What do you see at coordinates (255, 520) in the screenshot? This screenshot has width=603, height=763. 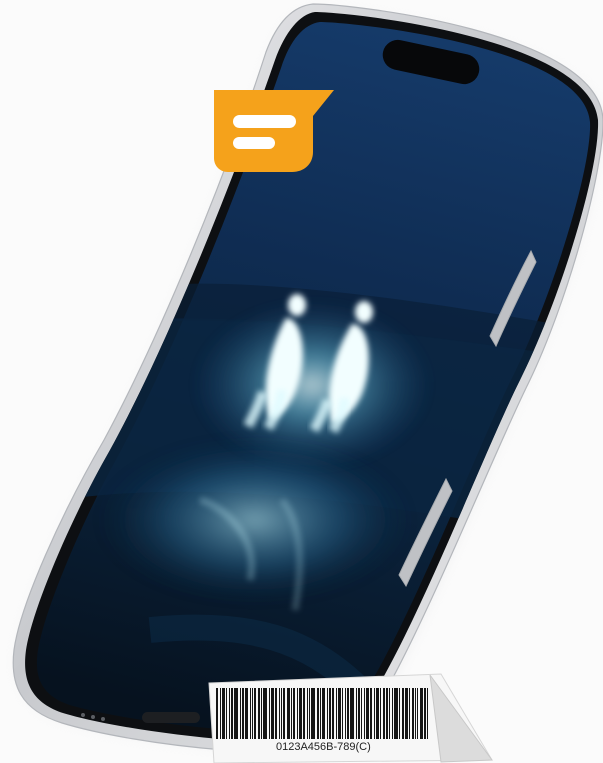 I see `water-reflection` at bounding box center [255, 520].